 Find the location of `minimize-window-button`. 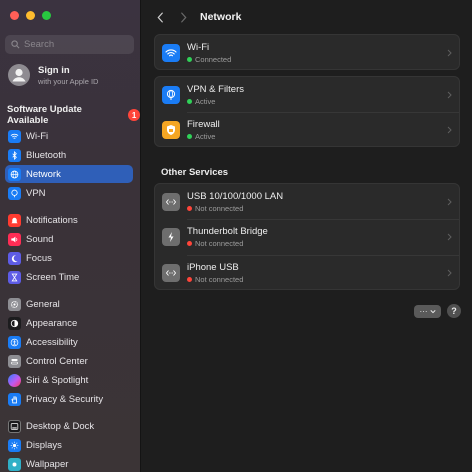

minimize-window-button is located at coordinates (30, 15).